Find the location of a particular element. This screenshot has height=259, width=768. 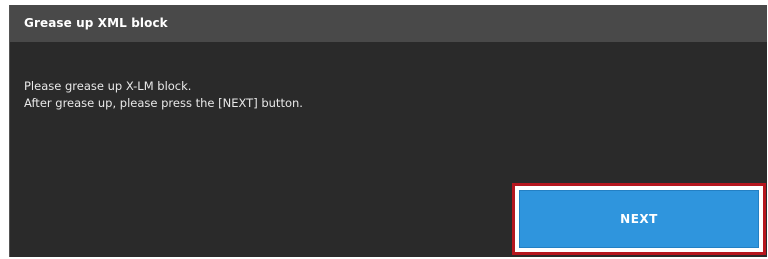

dialog-title: Grease up XML block is located at coordinates (96, 23).